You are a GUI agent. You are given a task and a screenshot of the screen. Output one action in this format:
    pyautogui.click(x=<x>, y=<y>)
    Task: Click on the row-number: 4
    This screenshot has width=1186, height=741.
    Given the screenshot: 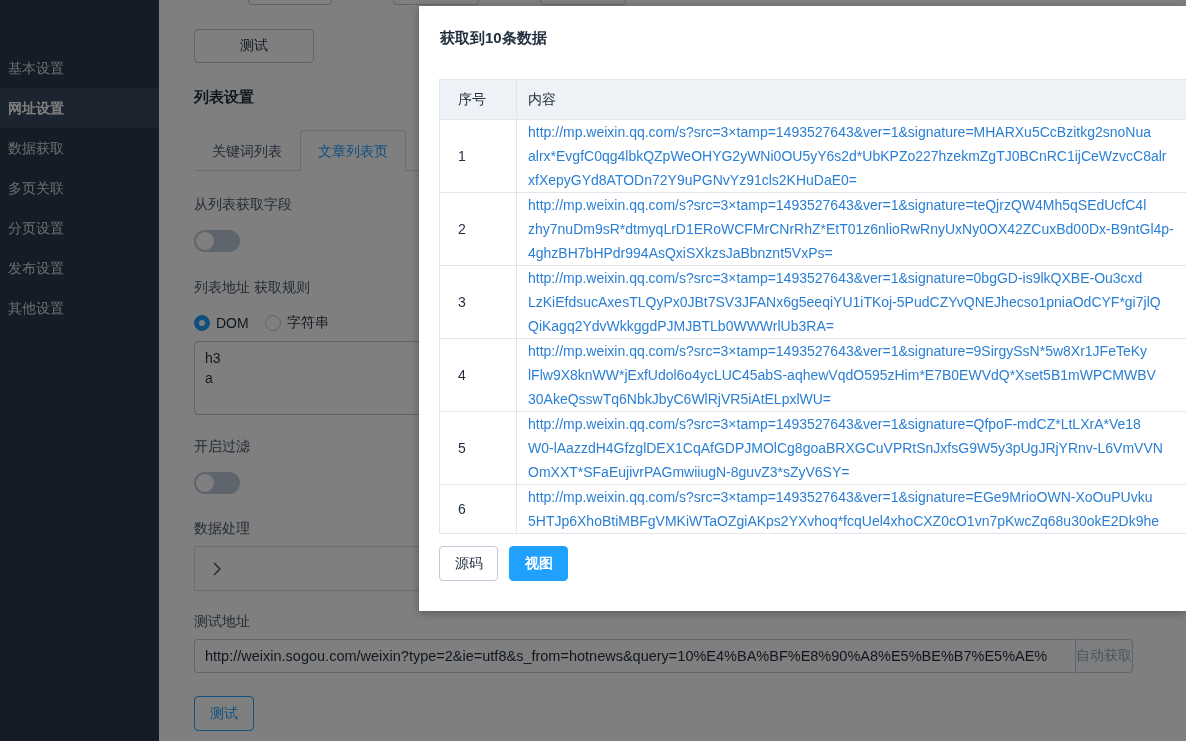 What is the action you would take?
    pyautogui.click(x=462, y=375)
    